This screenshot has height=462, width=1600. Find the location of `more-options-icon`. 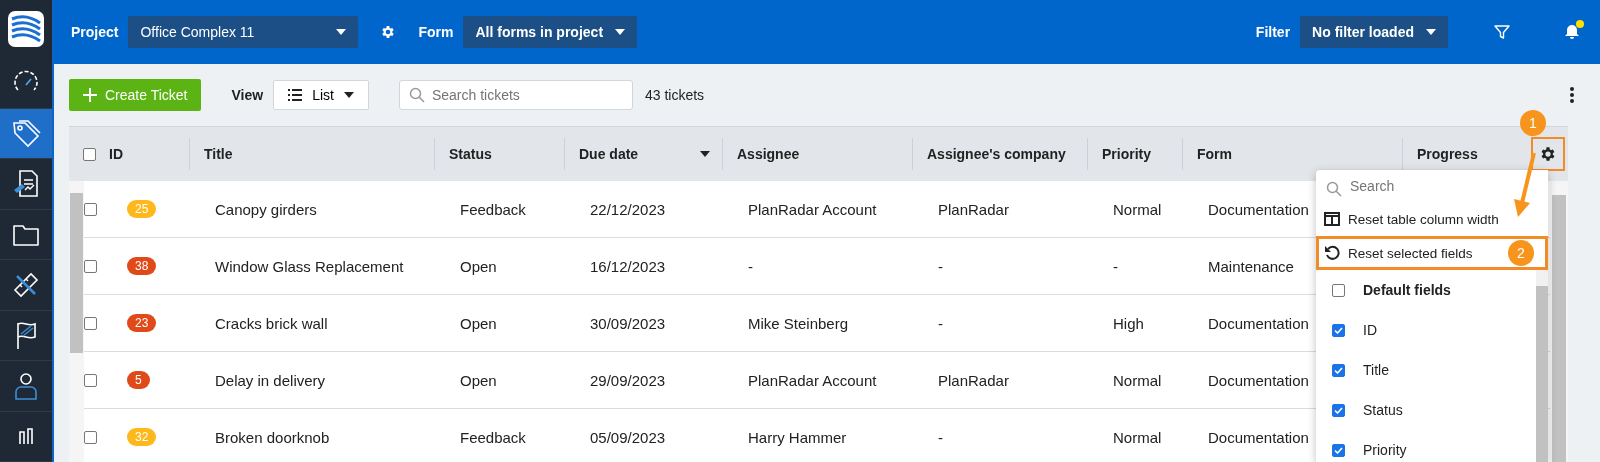

more-options-icon is located at coordinates (1572, 95).